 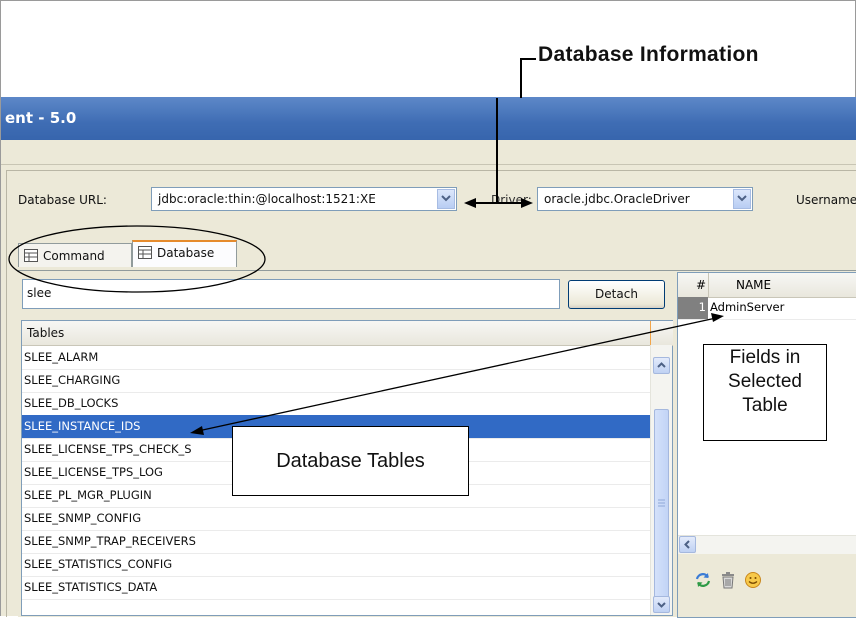 I want to click on database-information-annotation: Database Information, so click(x=648, y=54).